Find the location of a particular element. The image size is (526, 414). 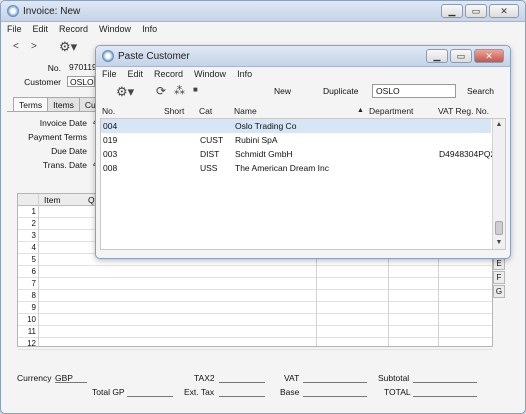

row-cat: CUST is located at coordinates (212, 140).